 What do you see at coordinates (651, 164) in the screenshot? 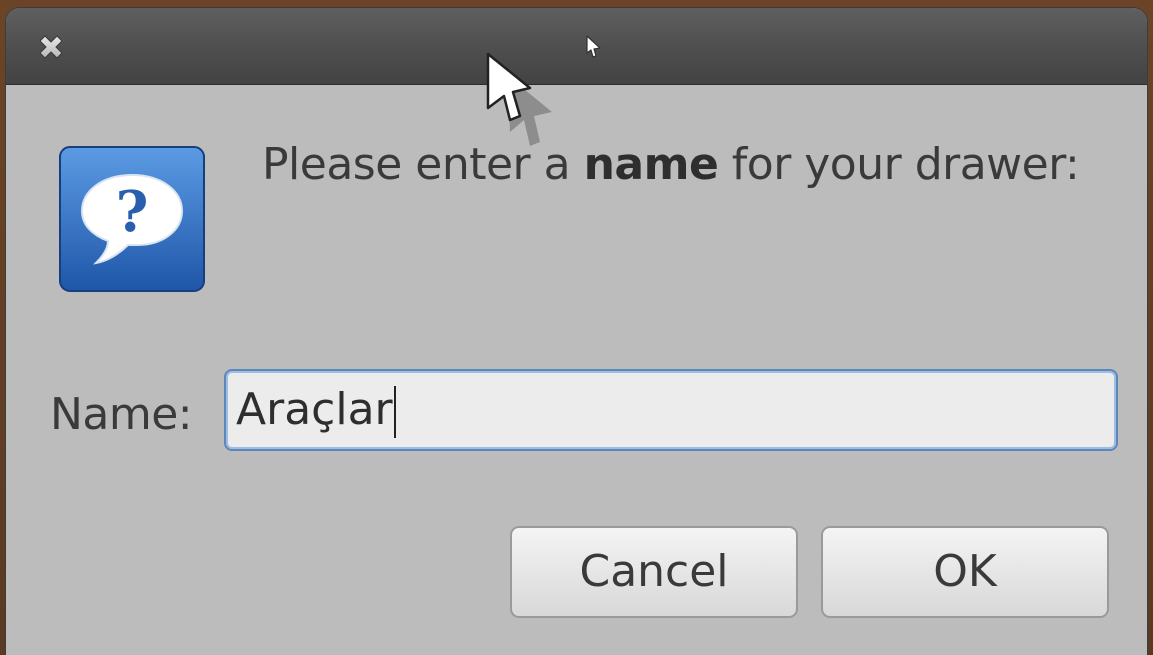
I see `prompt-bold: name` at bounding box center [651, 164].